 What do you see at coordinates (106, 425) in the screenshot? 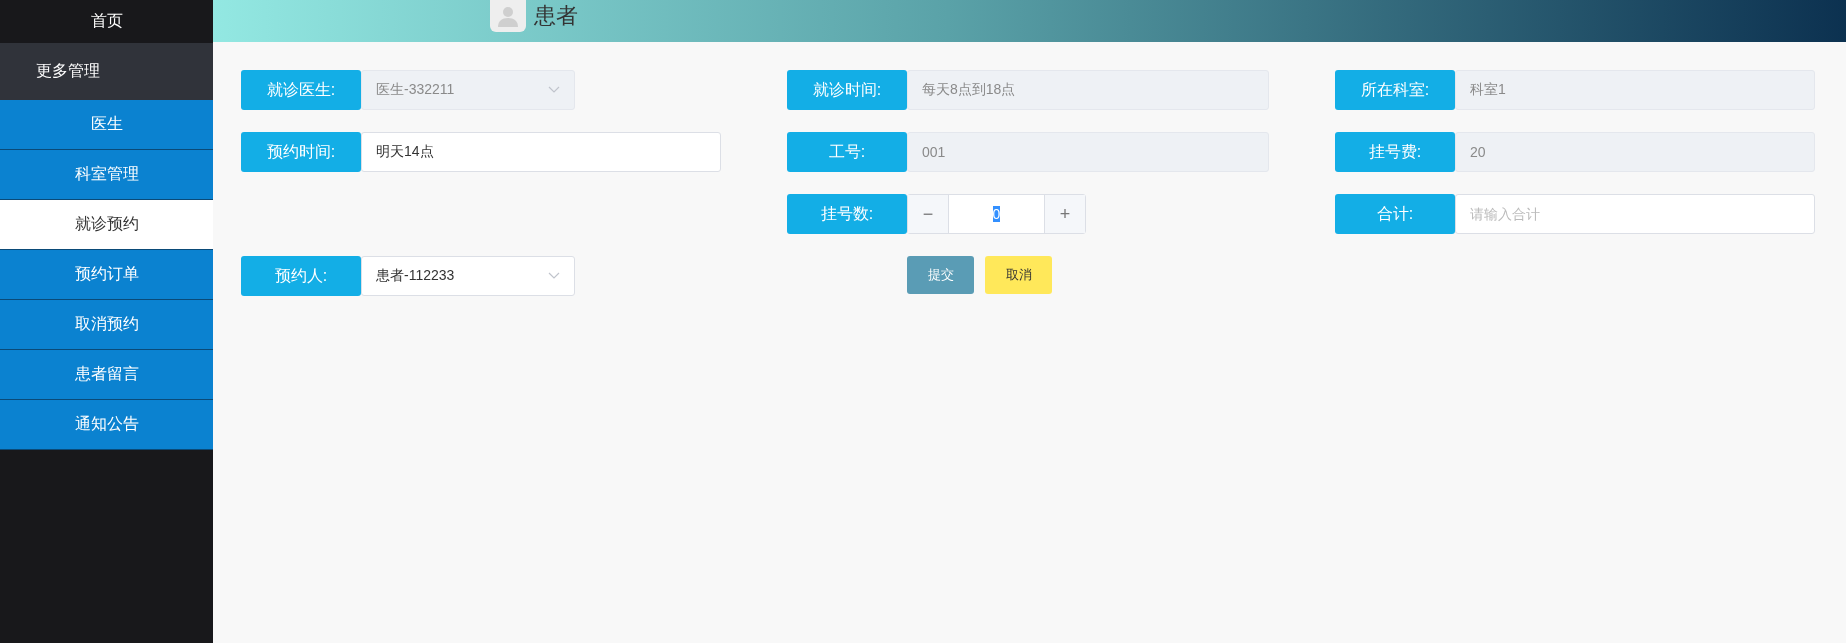
I see `sidebar-item: 通知公告` at bounding box center [106, 425].